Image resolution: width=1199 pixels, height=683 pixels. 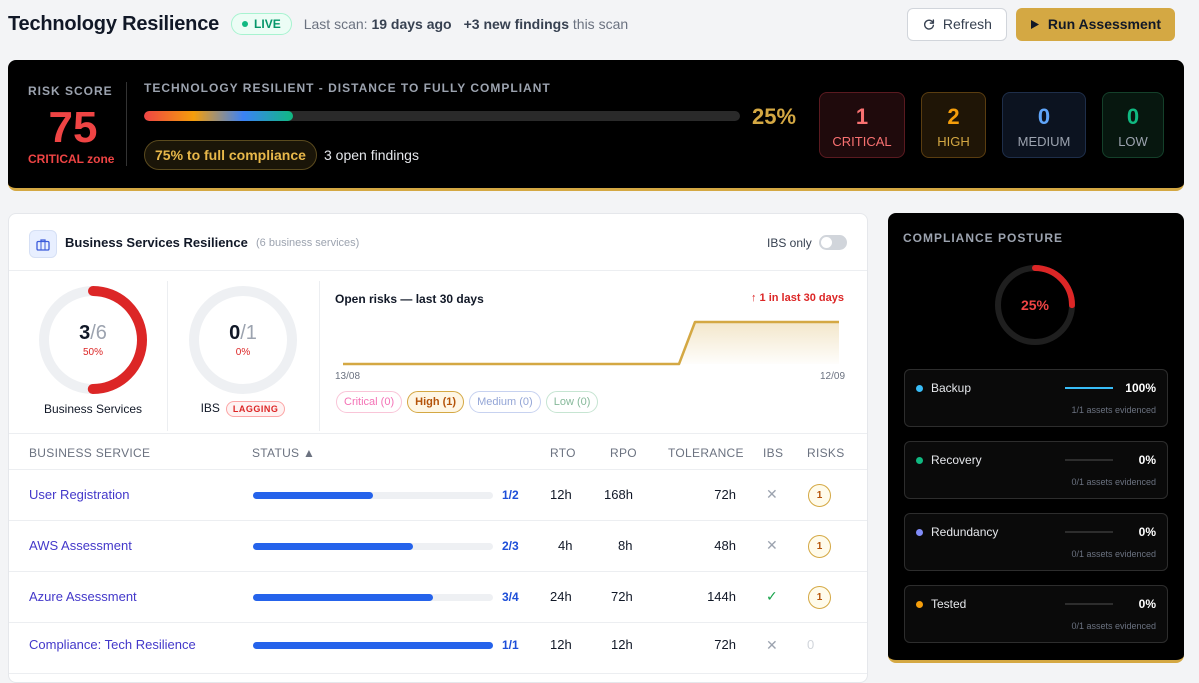 What do you see at coordinates (1036, 470) in the screenshot?
I see `posture-item-recovery: Recovery 0% 0/1 assets evidenced` at bounding box center [1036, 470].